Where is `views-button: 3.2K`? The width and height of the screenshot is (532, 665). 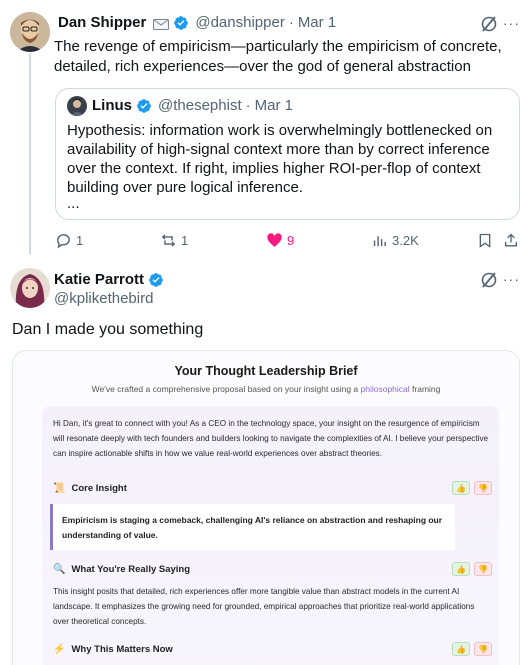
views-button: 3.2K is located at coordinates (395, 240).